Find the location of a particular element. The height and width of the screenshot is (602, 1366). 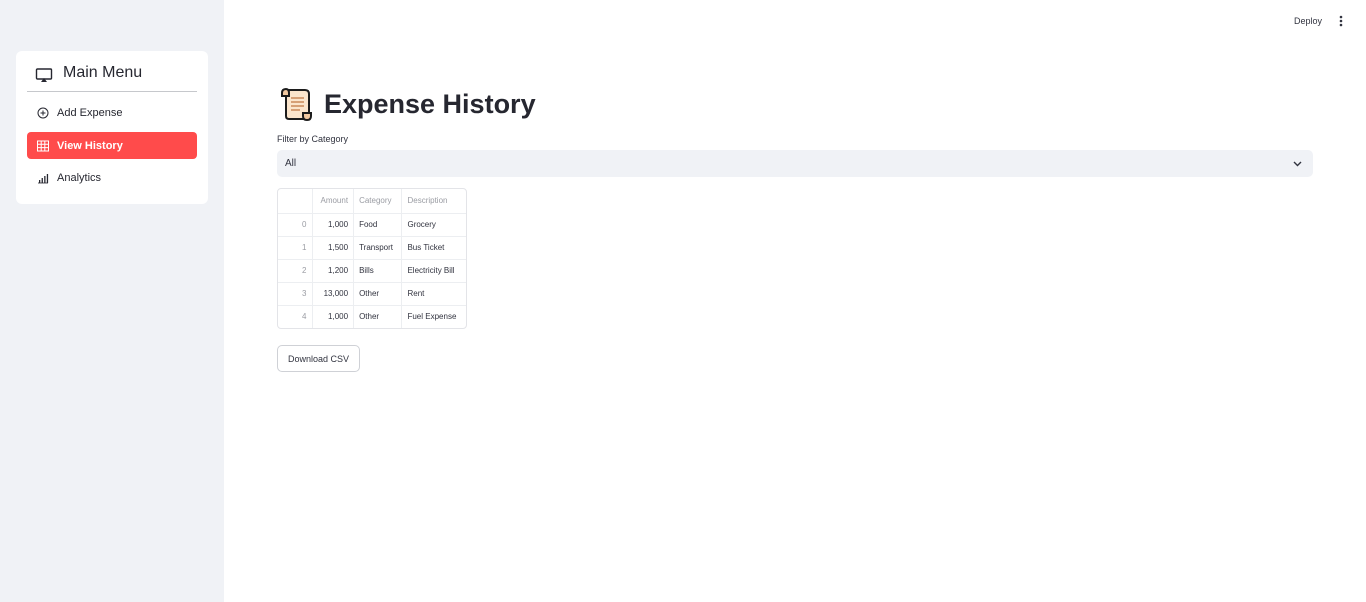

table-row: 4 1,000 Other Fuel Expense is located at coordinates (372, 316).